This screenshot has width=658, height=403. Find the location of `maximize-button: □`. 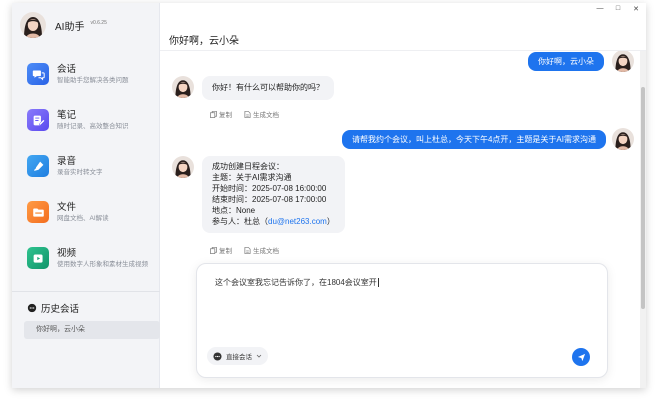

maximize-button: □ is located at coordinates (618, 9).